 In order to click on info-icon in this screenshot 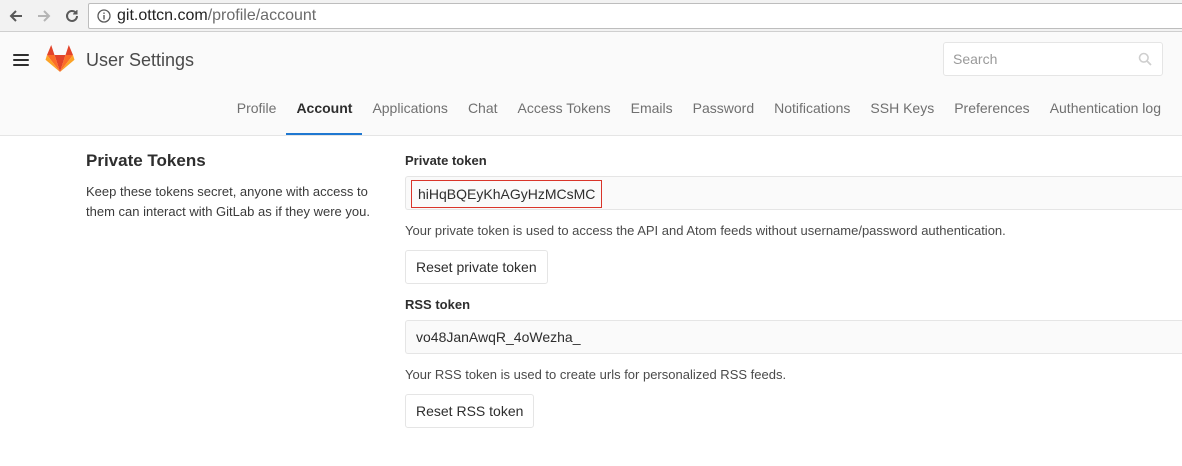, I will do `click(104, 16)`.